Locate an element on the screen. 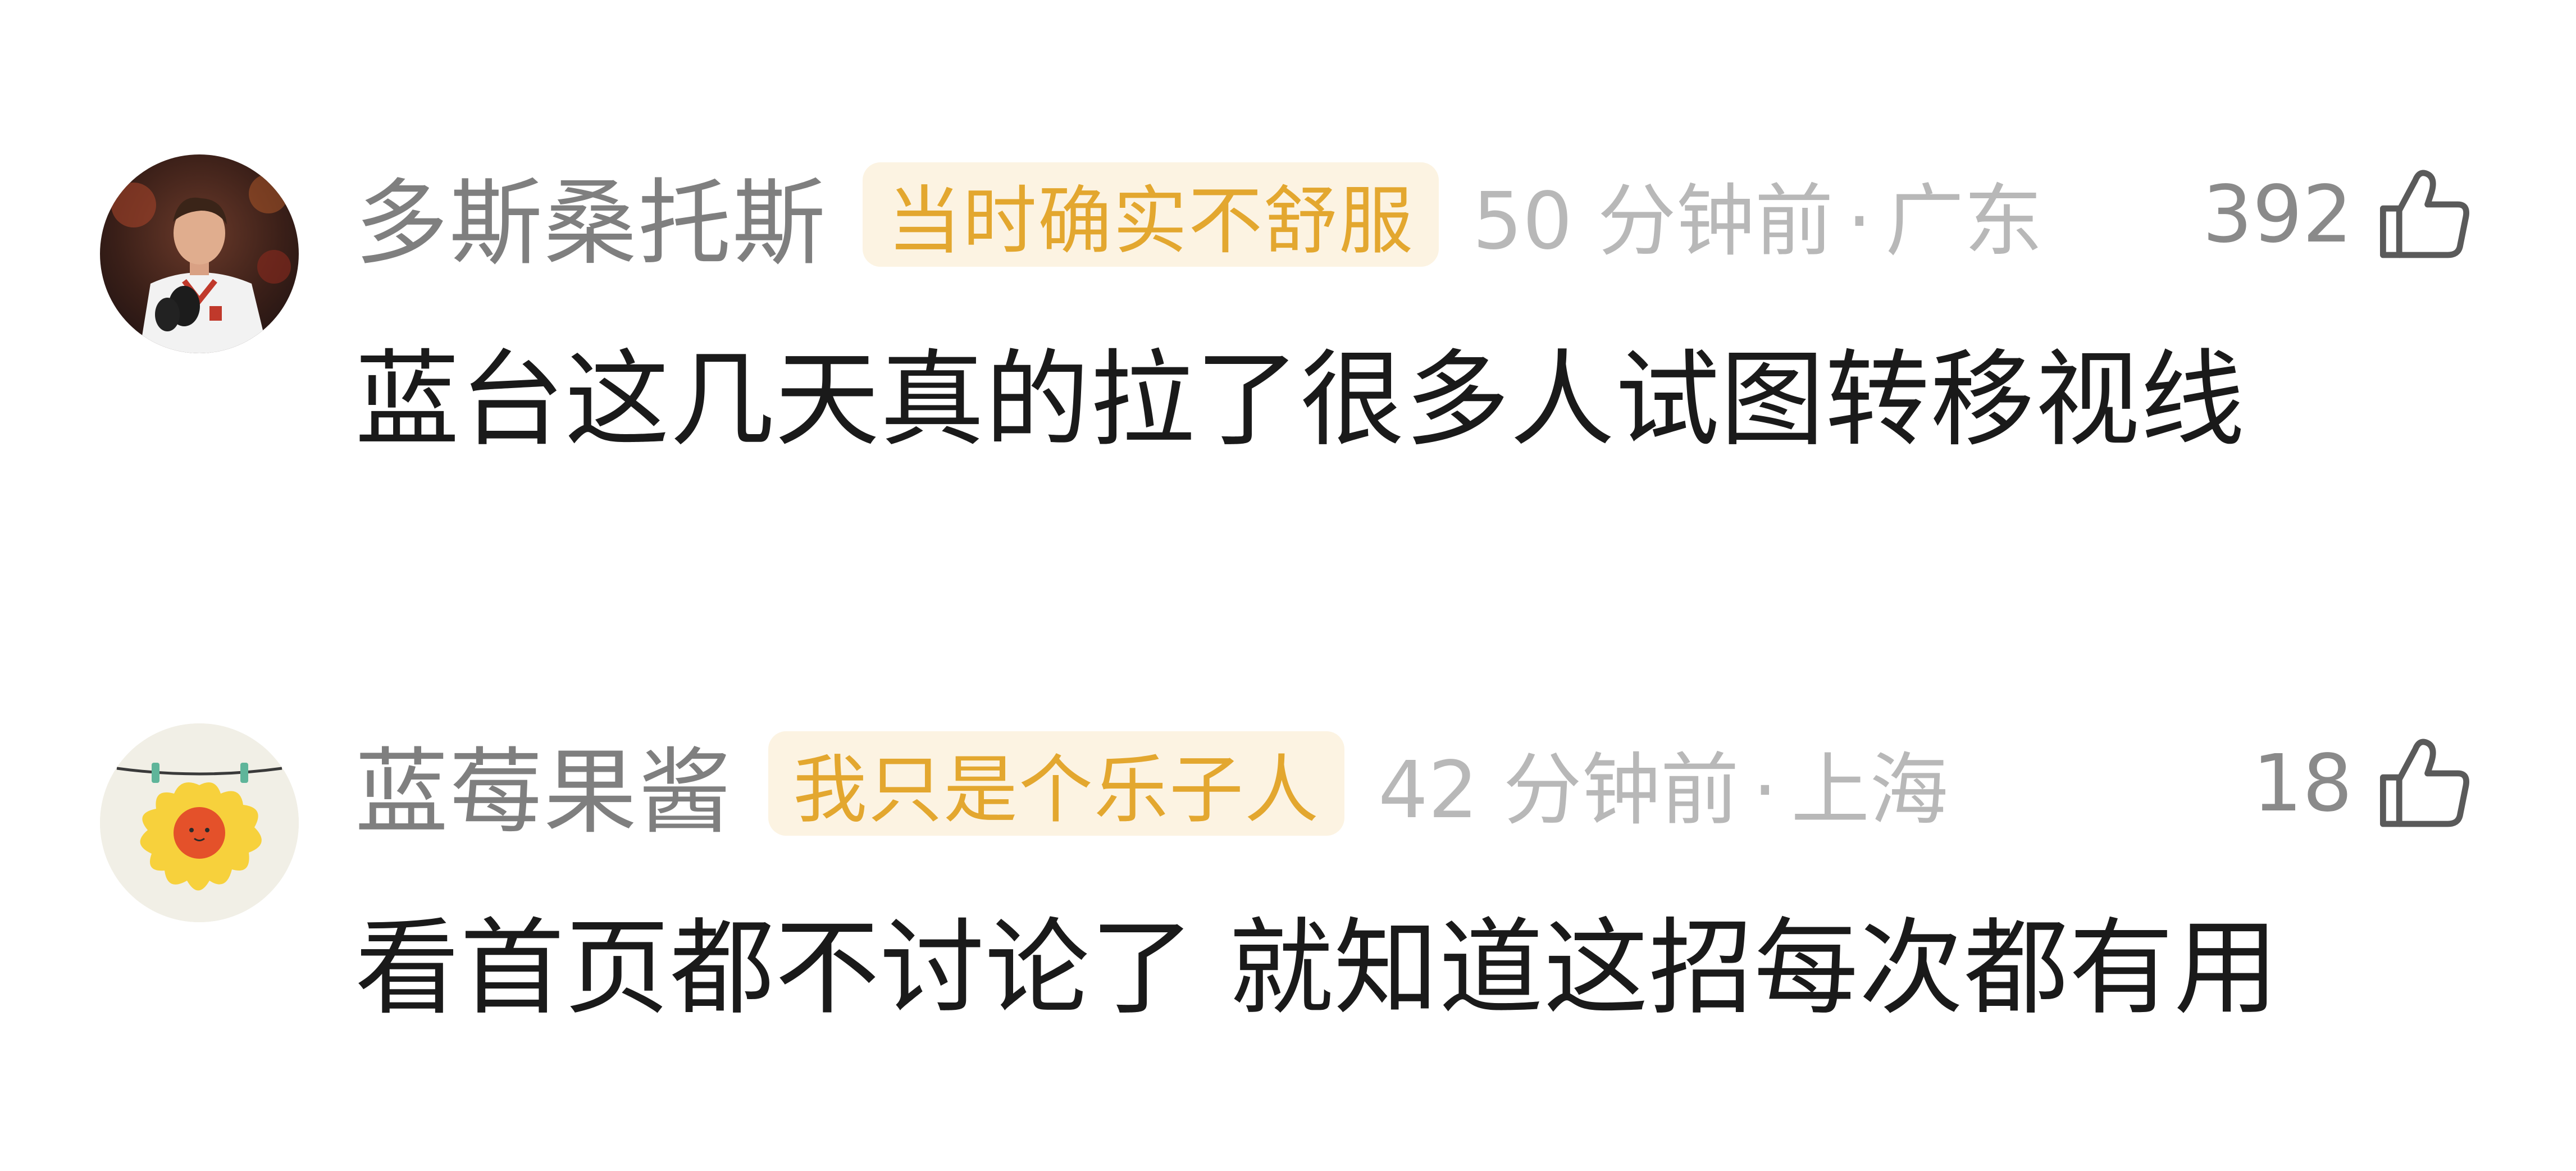 This screenshot has width=2576, height=1171. like-count: 18 is located at coordinates (2302, 783).